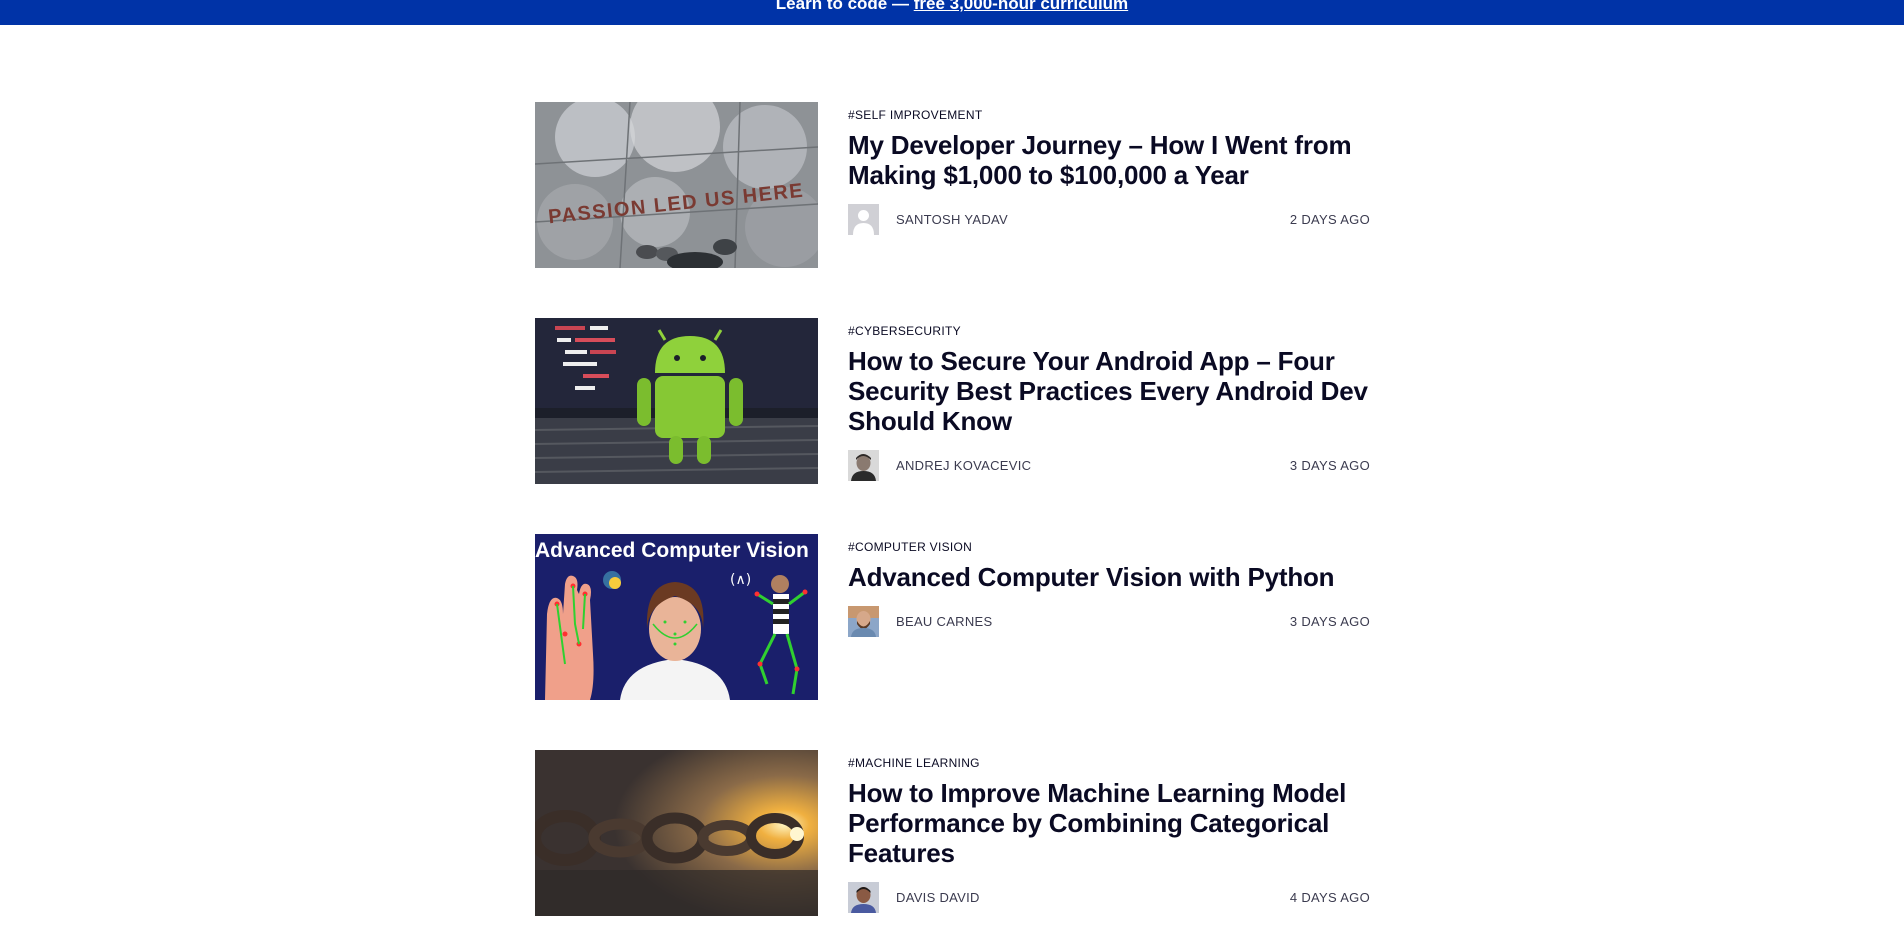  I want to click on post-time: 2 DAYS AGO, so click(1329, 219).